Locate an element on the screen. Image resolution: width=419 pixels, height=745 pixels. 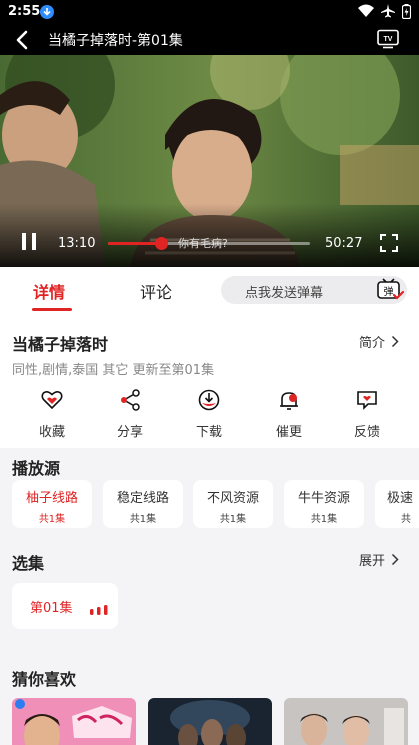
tab-indicator is located at coordinates (52, 309).